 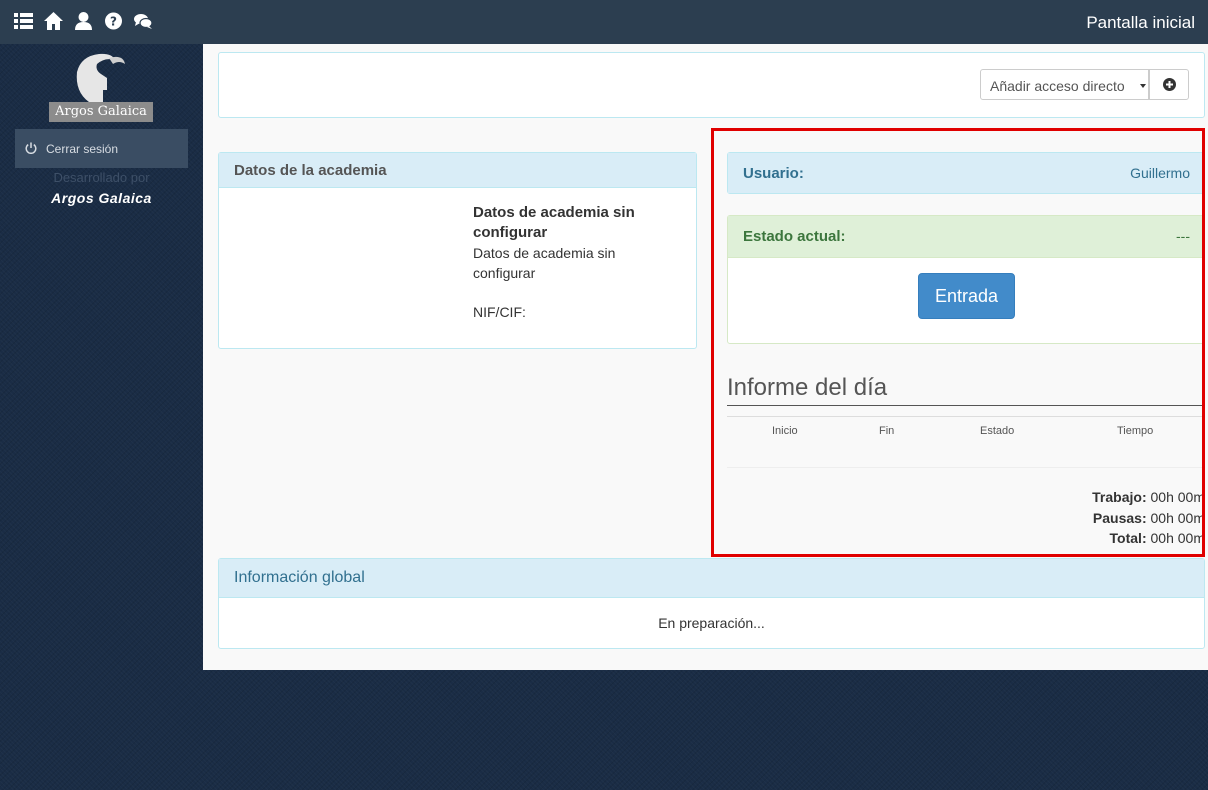 What do you see at coordinates (1135, 431) in the screenshot?
I see `column-header-tiempo: Tiempo` at bounding box center [1135, 431].